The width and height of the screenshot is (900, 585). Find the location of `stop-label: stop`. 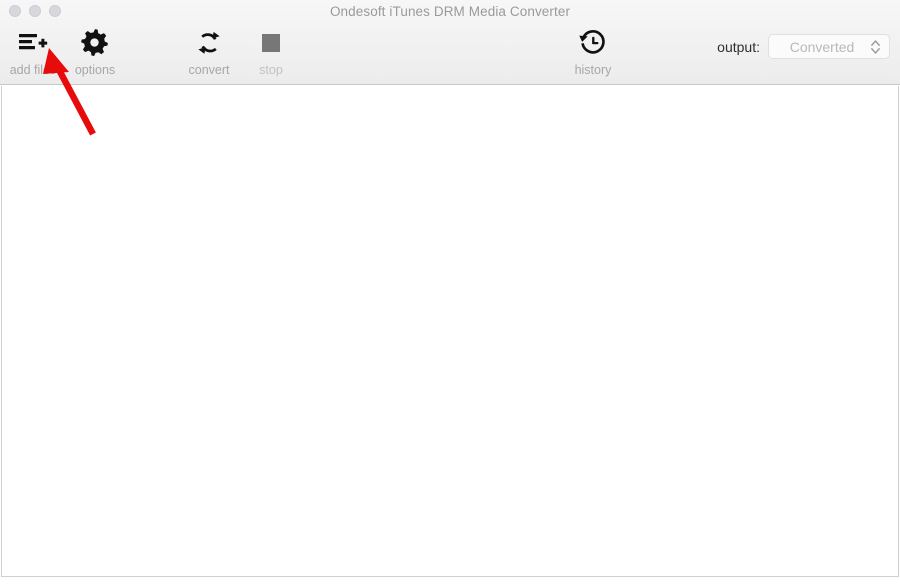

stop-label: stop is located at coordinates (271, 70).